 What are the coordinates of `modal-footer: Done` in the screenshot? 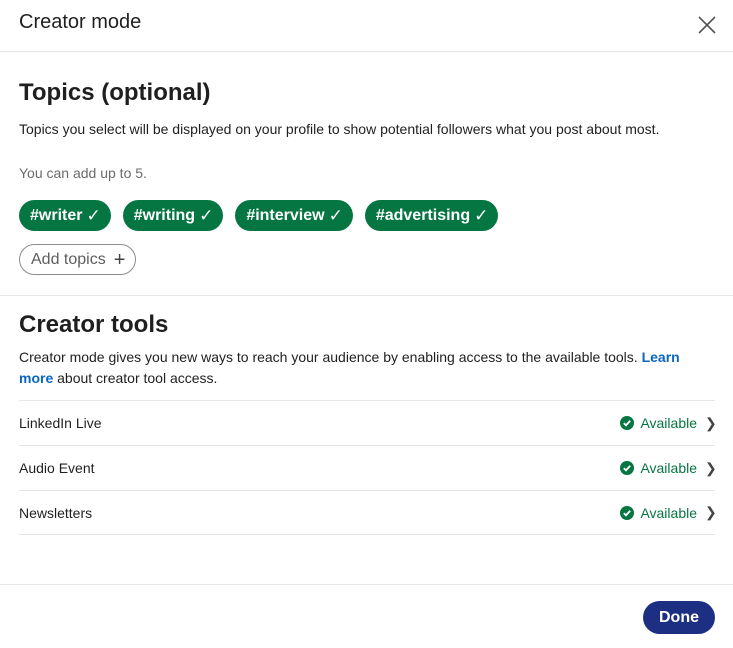 It's located at (366, 616).